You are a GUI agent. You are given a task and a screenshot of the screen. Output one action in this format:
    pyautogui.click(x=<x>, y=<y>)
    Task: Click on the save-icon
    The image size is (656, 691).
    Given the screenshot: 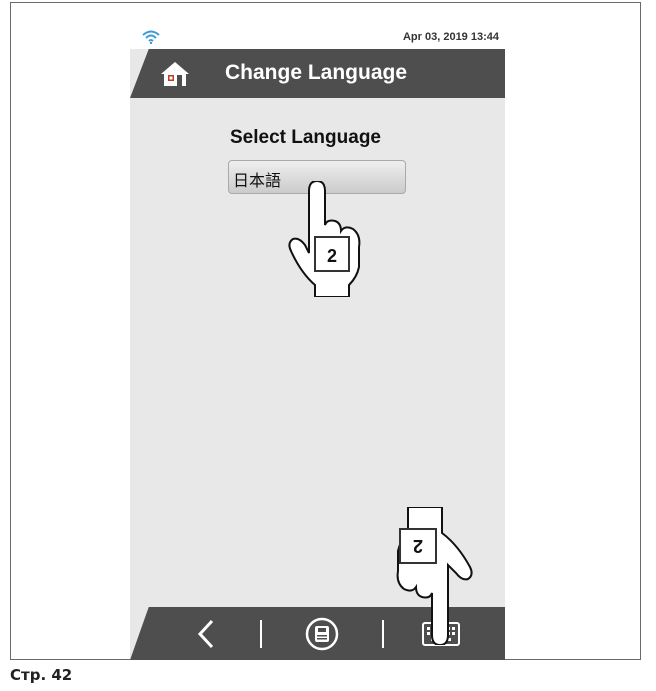 What is the action you would take?
    pyautogui.click(x=322, y=634)
    